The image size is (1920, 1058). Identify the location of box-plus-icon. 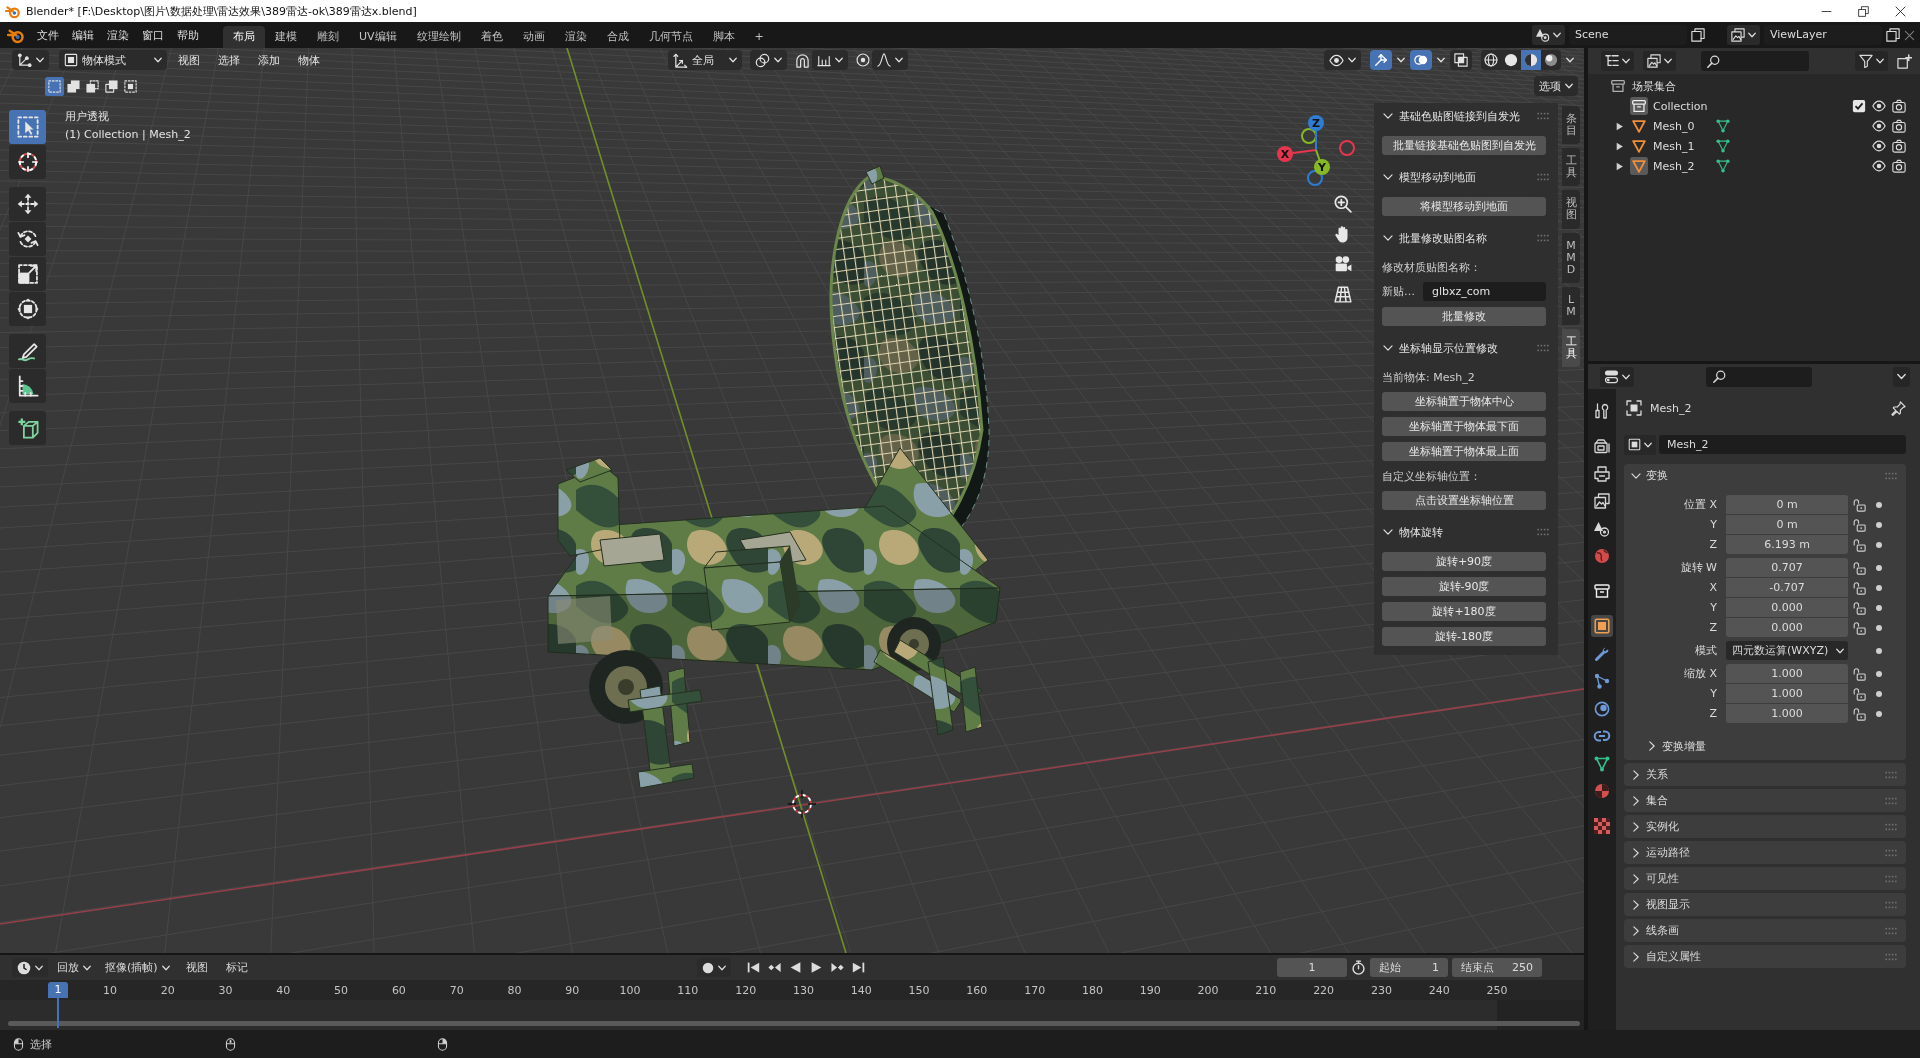
(1904, 61).